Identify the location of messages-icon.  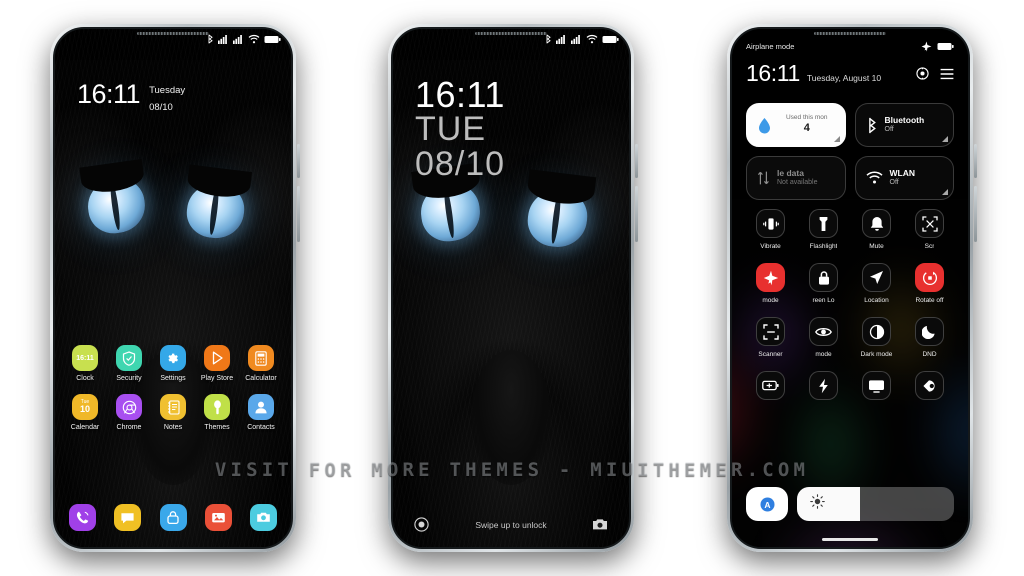
(128, 517).